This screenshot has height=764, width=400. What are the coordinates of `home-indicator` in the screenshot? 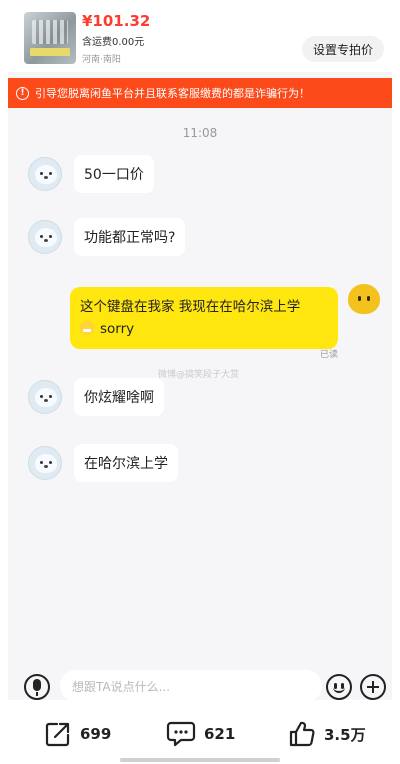 It's located at (200, 760).